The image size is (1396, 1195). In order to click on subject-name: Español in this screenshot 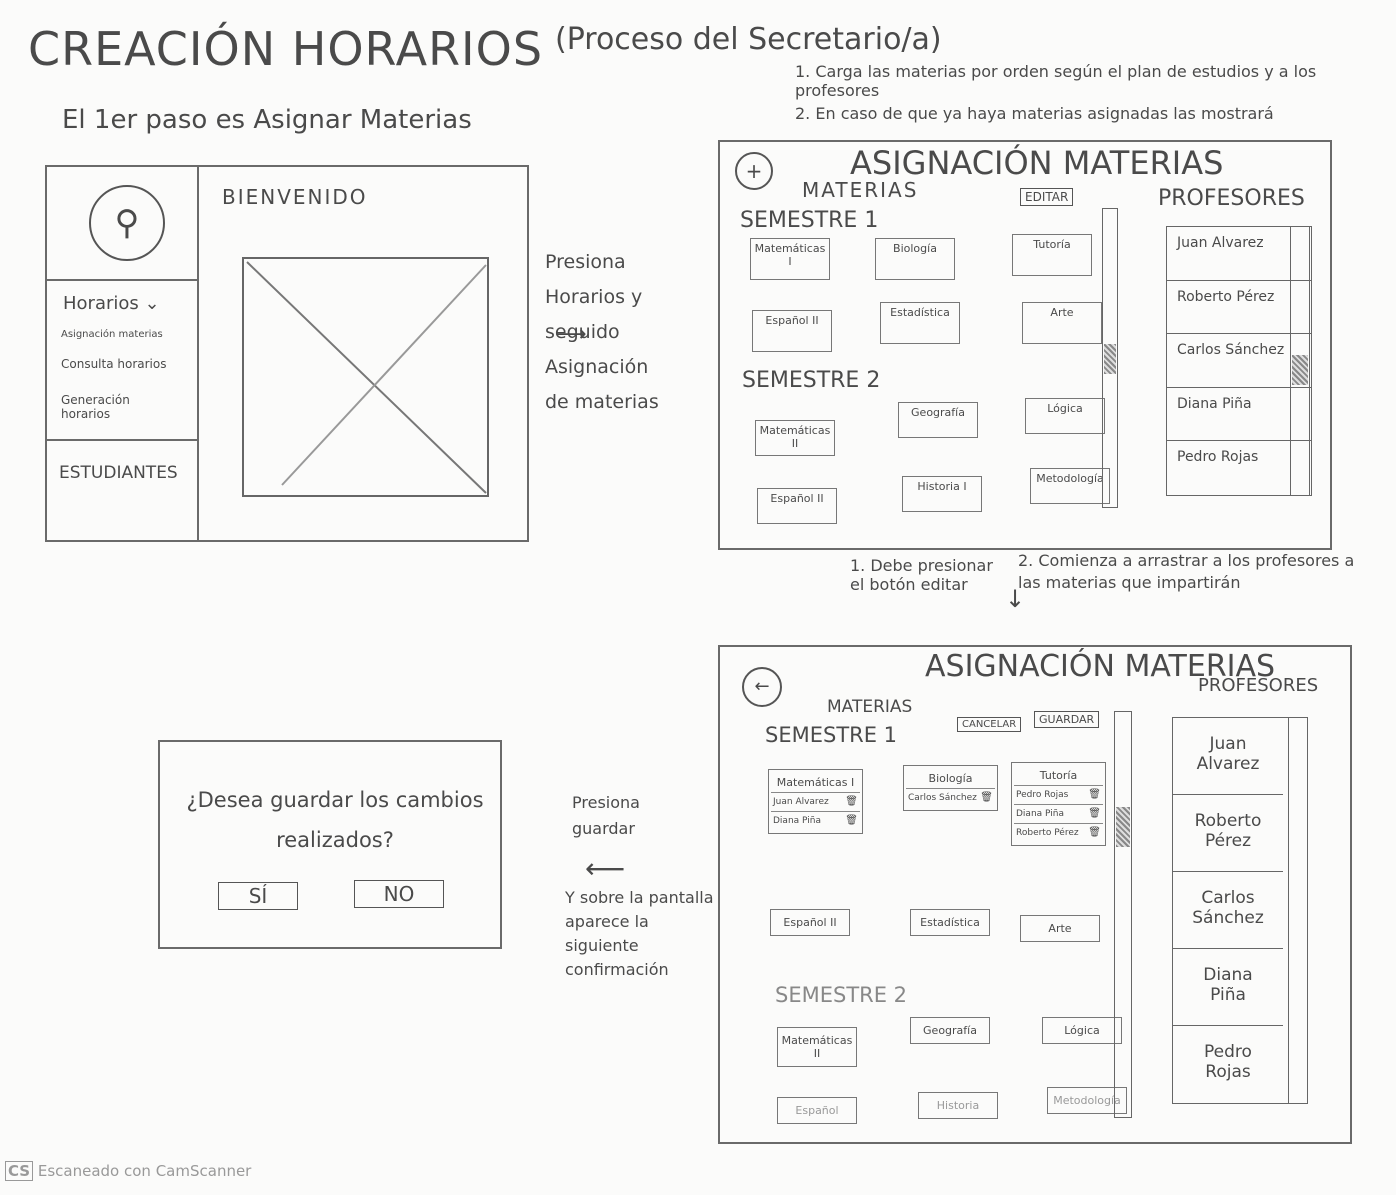, I will do `click(817, 1110)`.